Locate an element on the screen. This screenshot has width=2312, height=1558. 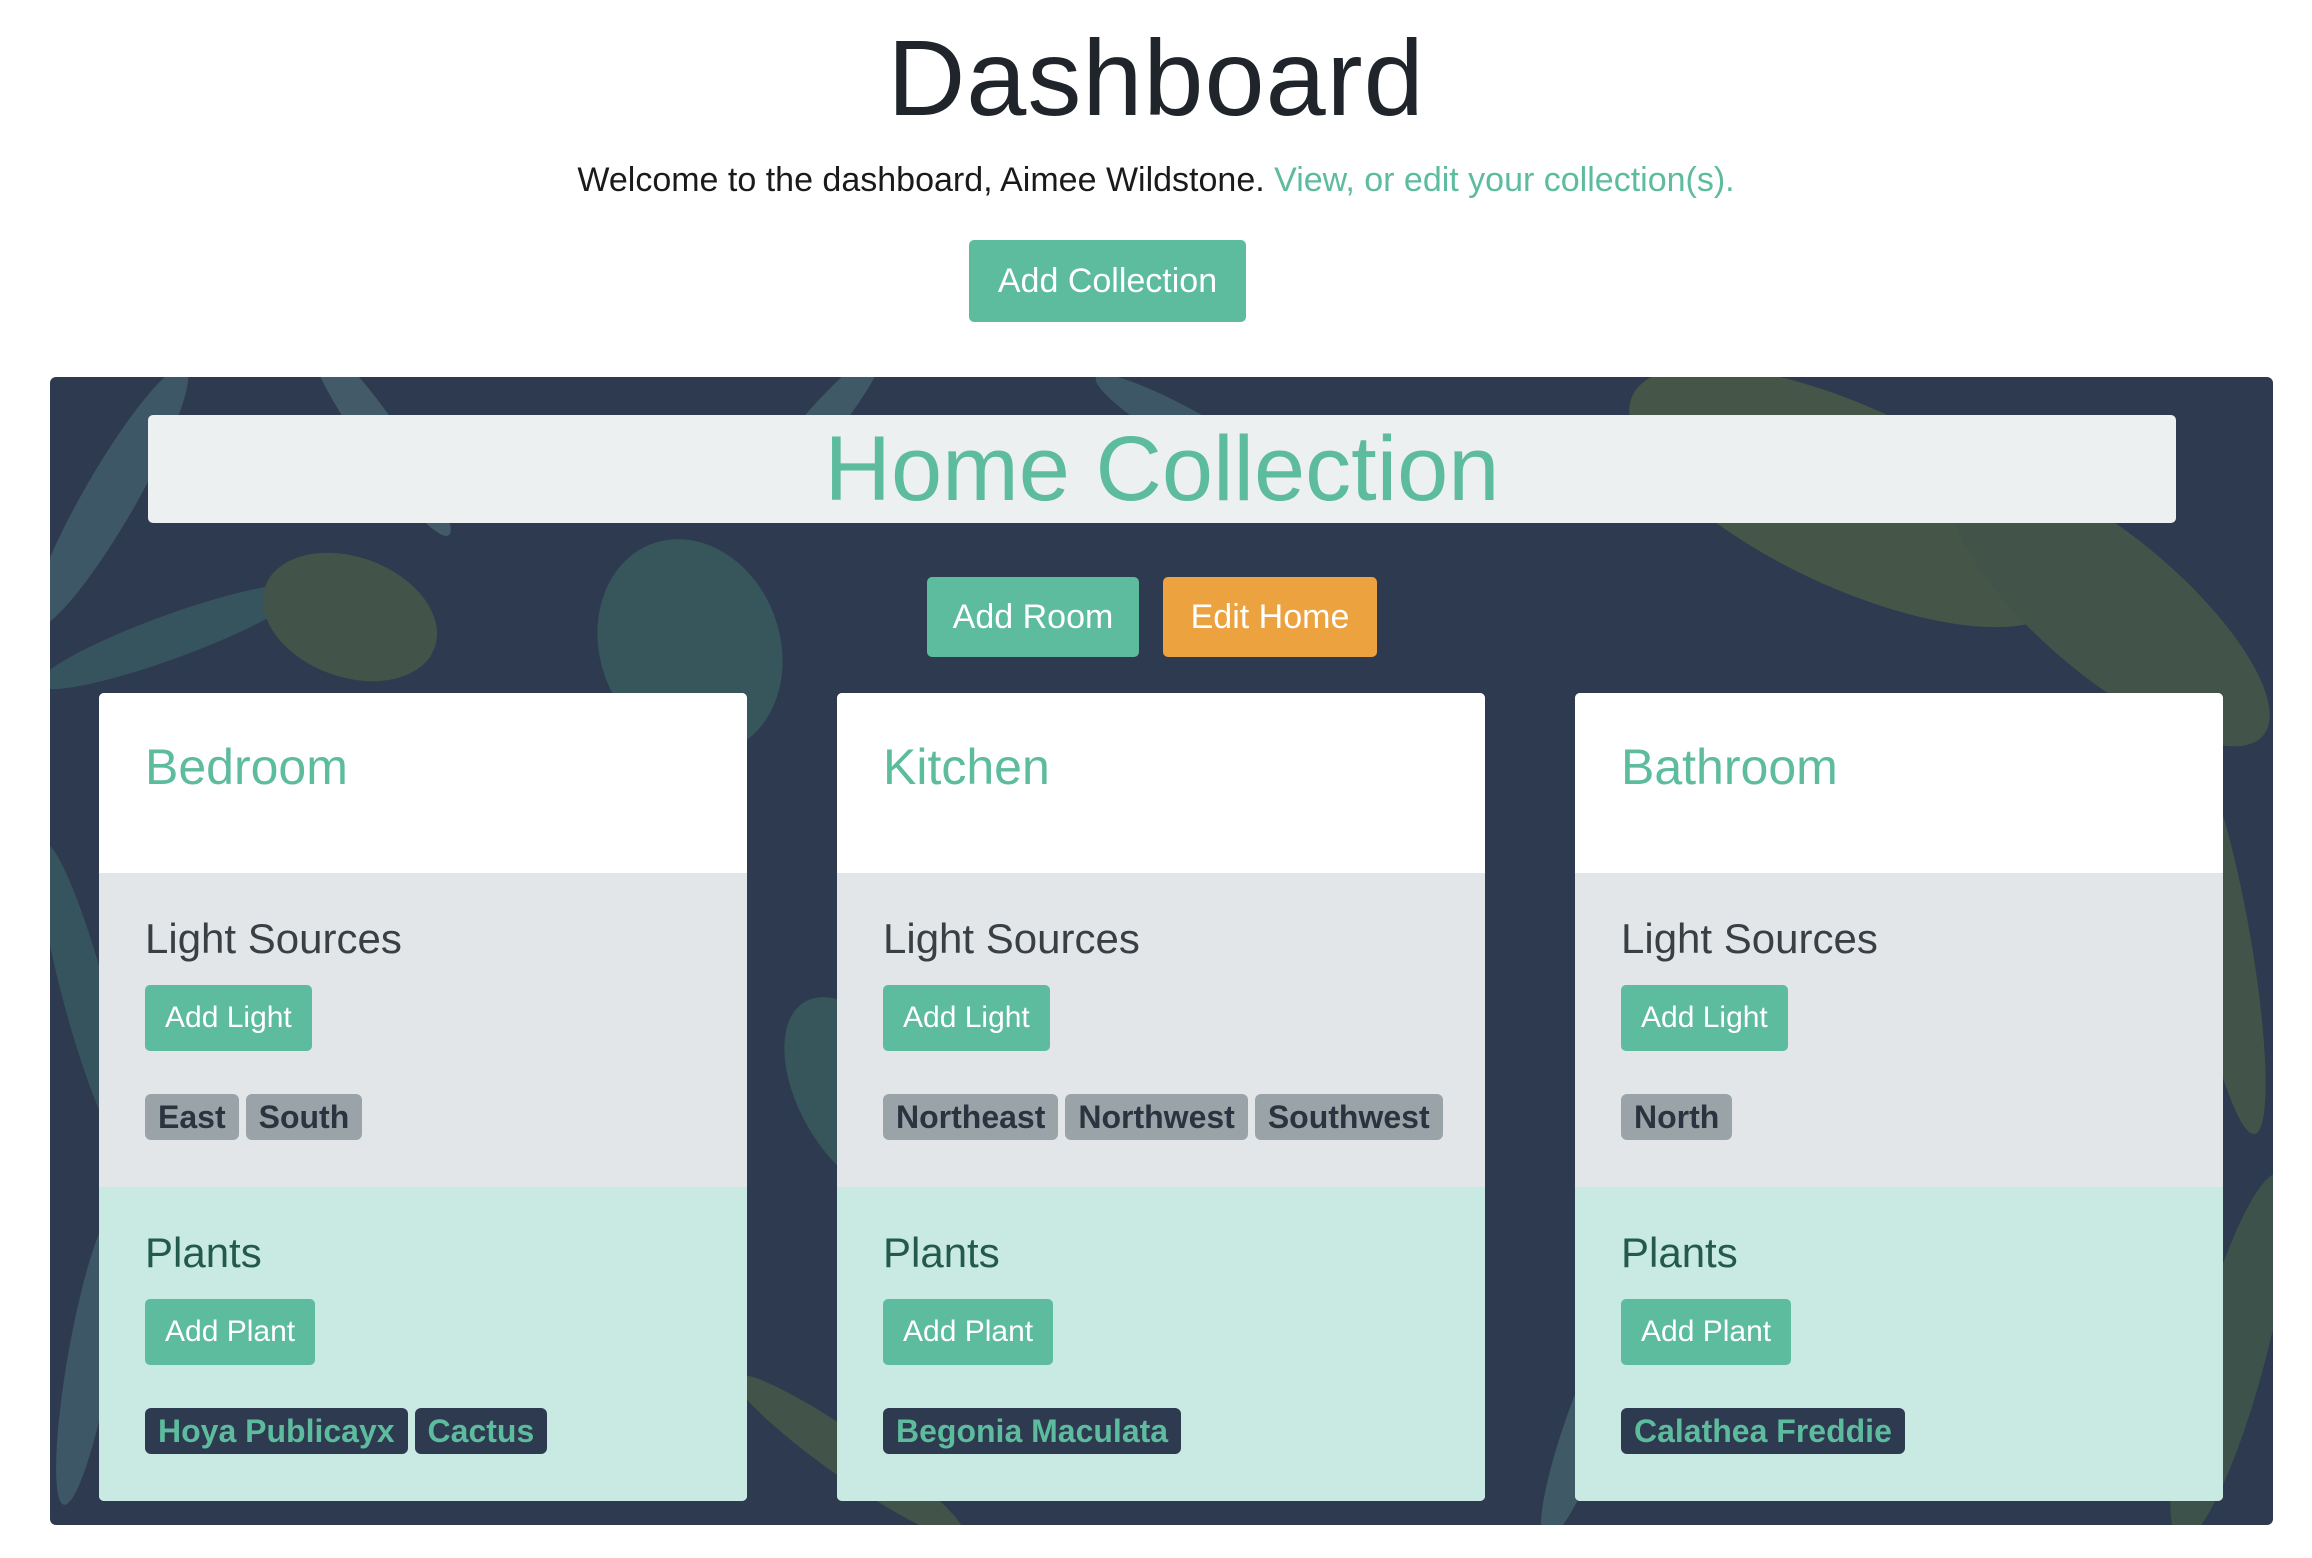
plants-section: Plants Add Plant Begonia Maculata is located at coordinates (1161, 1344).